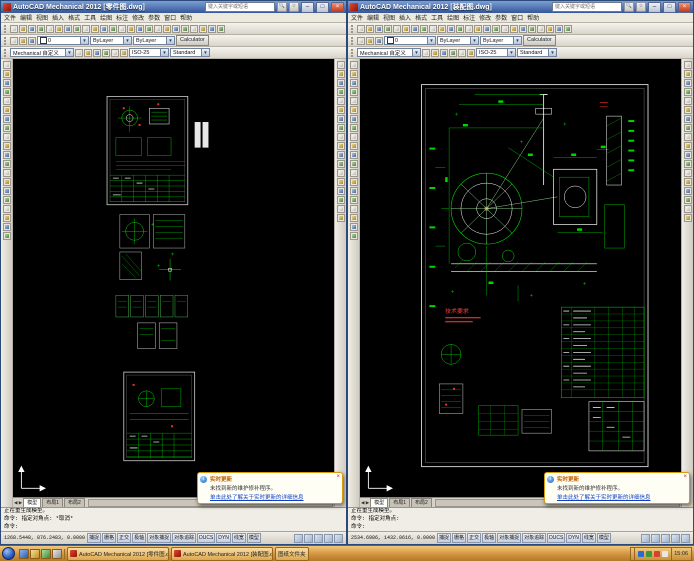 Image resolution: width=694 pixels, height=561 pixels. What do you see at coordinates (406, 28) in the screenshot?
I see `publish-icon` at bounding box center [406, 28].